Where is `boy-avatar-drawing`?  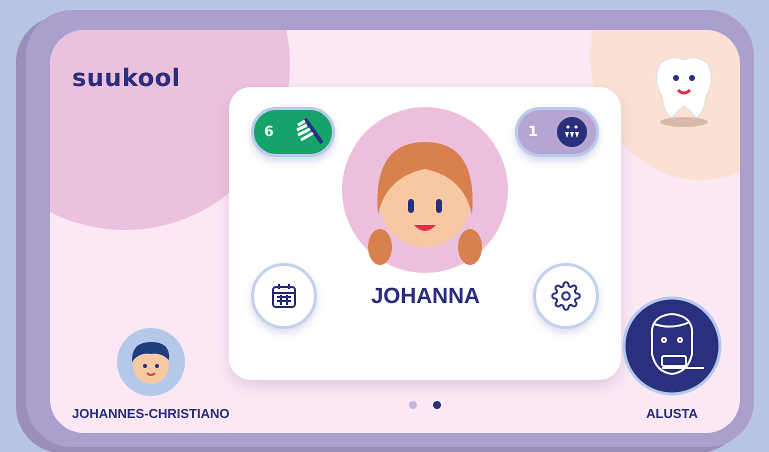 boy-avatar-drawing is located at coordinates (150, 362).